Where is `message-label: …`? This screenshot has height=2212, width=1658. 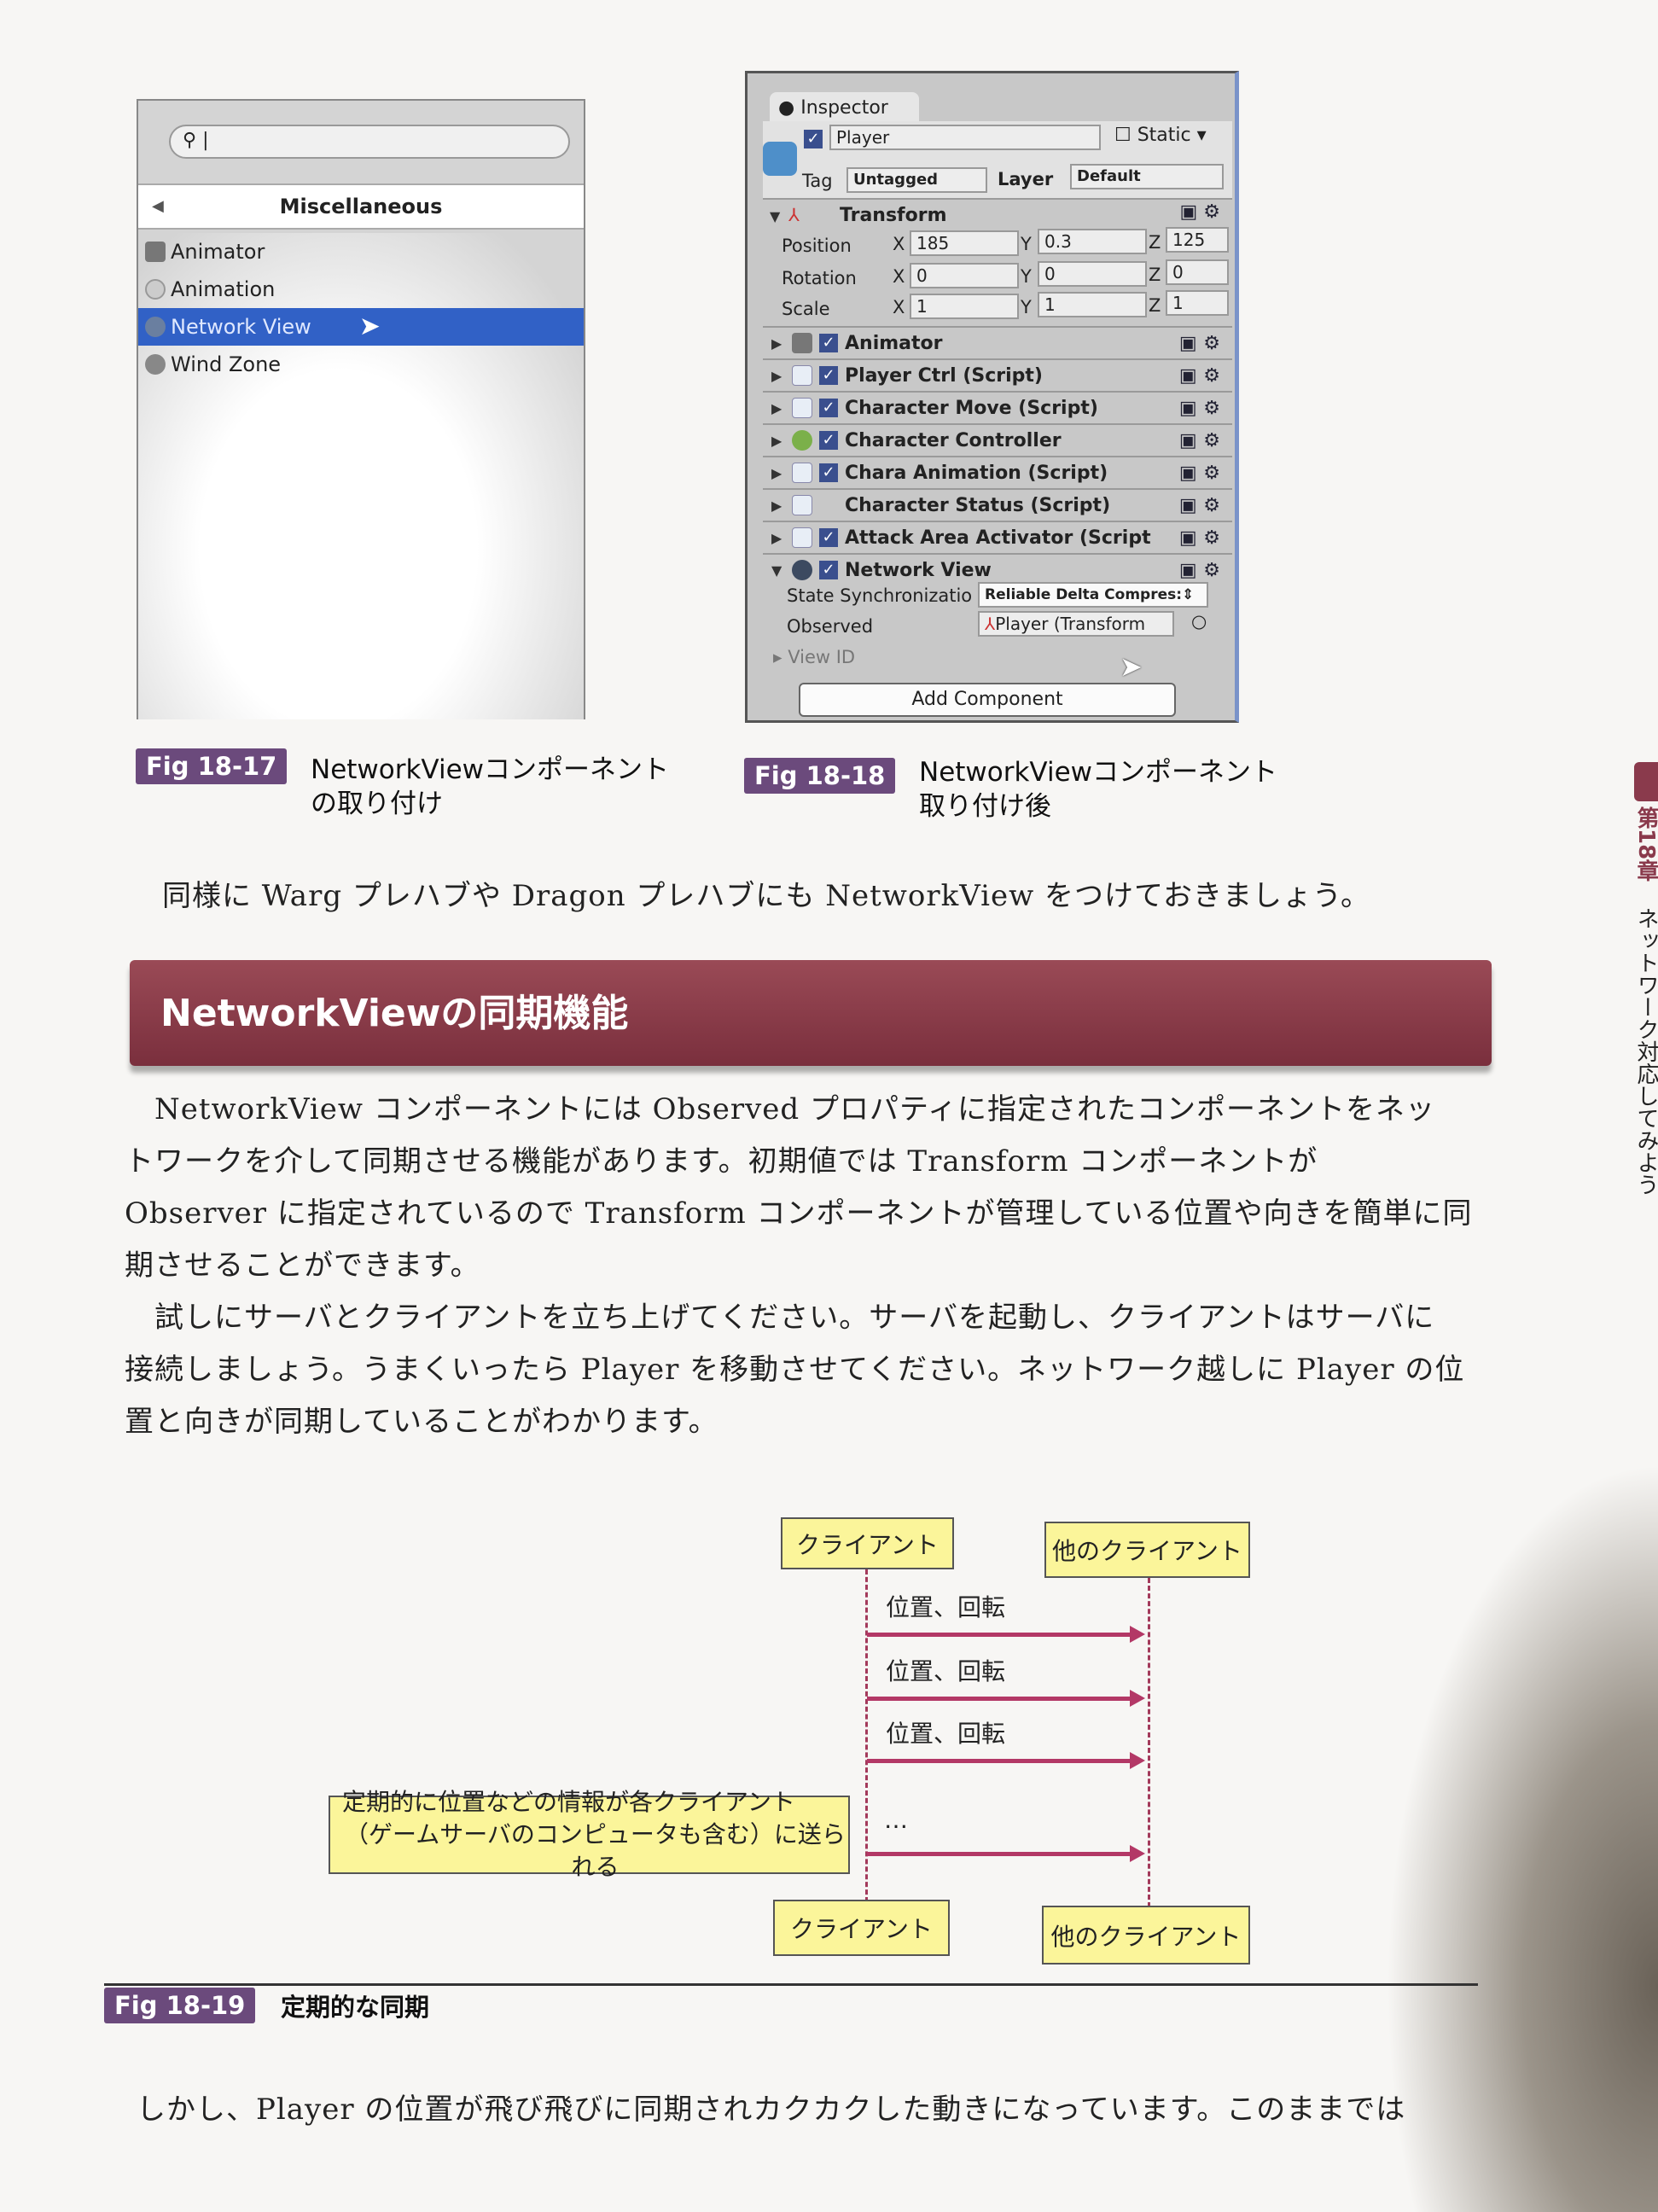
message-label: … is located at coordinates (896, 1820).